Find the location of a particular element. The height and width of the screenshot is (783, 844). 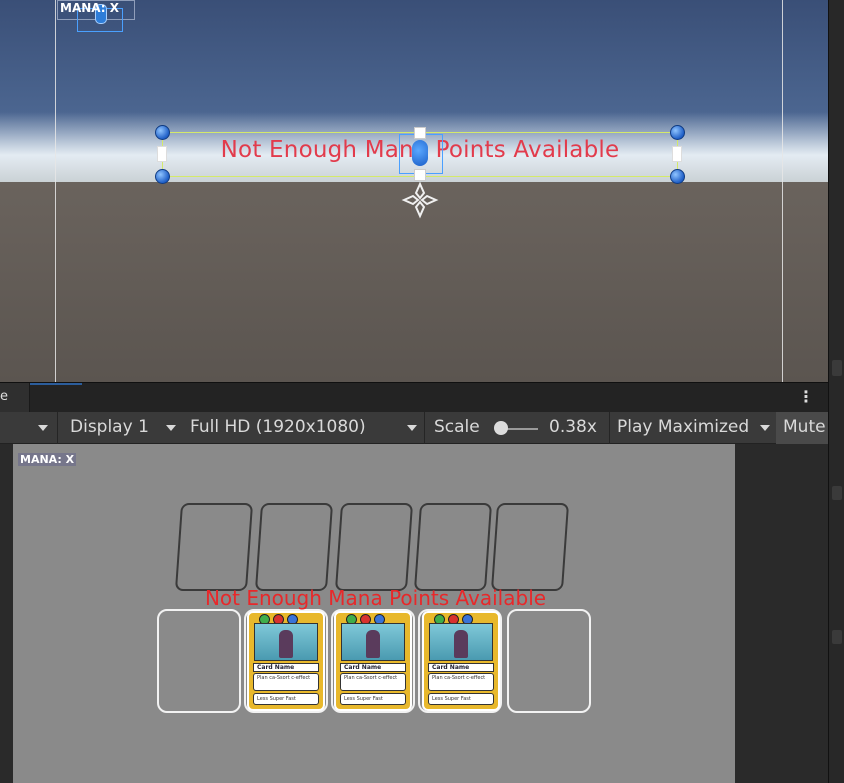

tab-game: e is located at coordinates (15, 398).